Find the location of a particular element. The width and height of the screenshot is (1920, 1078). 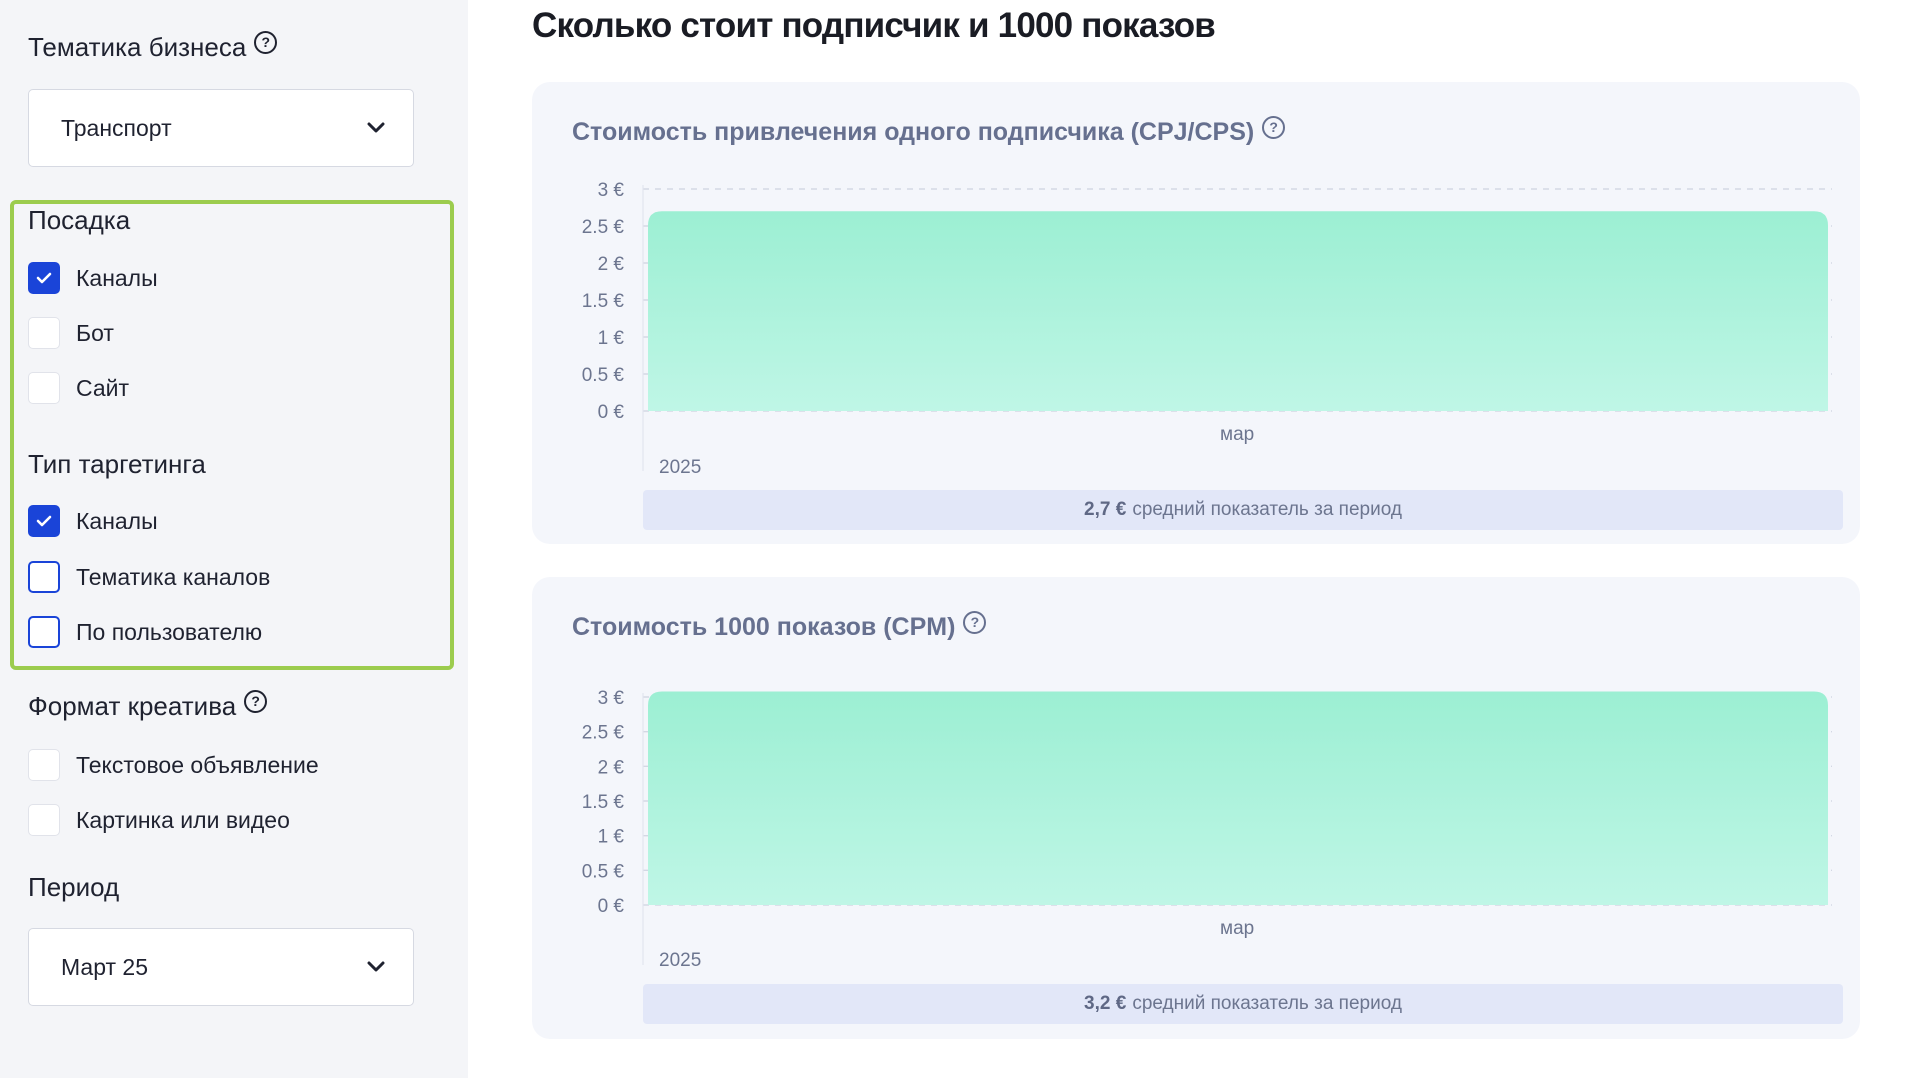

creative-format-title: Формат креатива ? is located at coordinates (148, 706).